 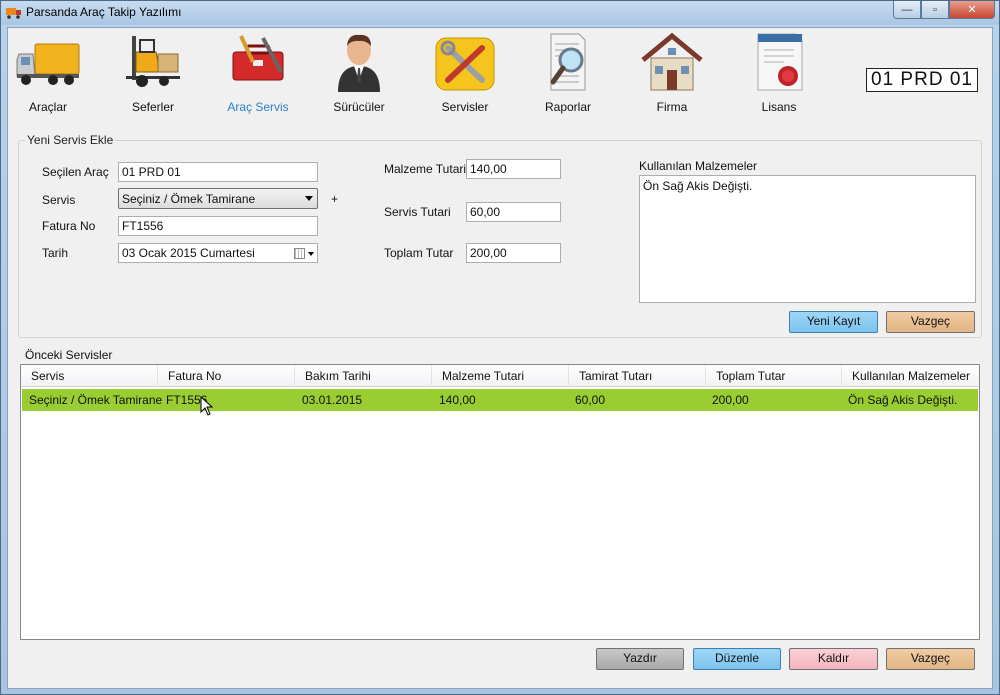 What do you see at coordinates (55, 253) in the screenshot?
I see `date-label: Tarih` at bounding box center [55, 253].